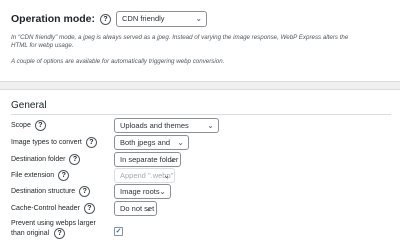 The height and width of the screenshot is (243, 400). Describe the element at coordinates (33, 175) in the screenshot. I see `file-extension-label: File extension` at that location.